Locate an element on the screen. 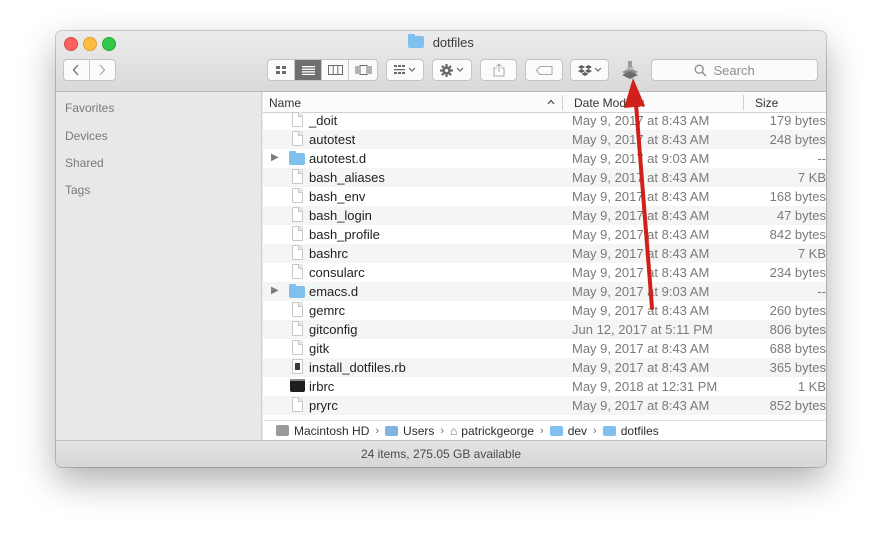  path-item: dotfiles is located at coordinates (630, 430).